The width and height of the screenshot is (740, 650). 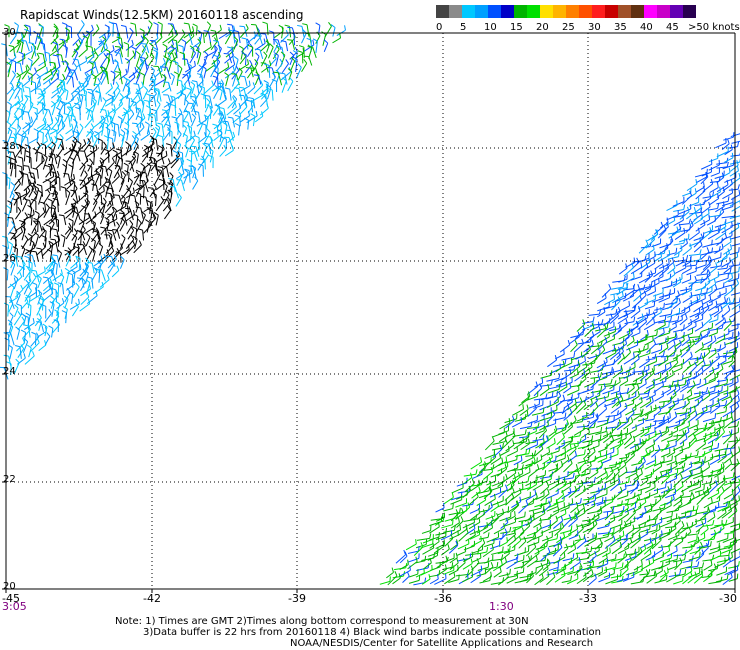 What do you see at coordinates (152, 598) in the screenshot?
I see `lon-label-42: -42` at bounding box center [152, 598].